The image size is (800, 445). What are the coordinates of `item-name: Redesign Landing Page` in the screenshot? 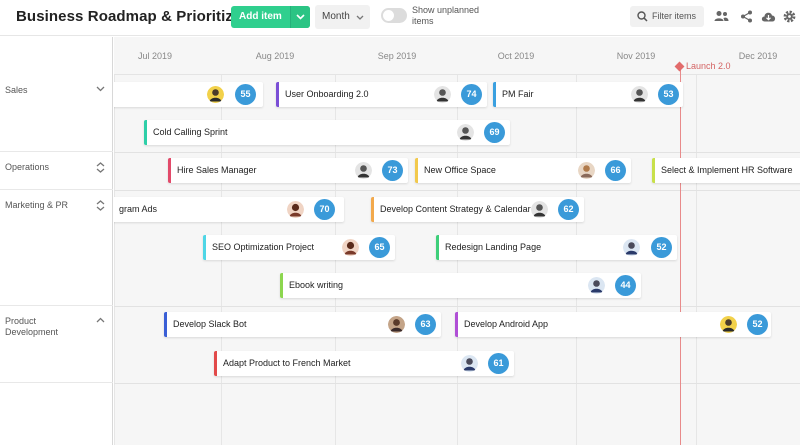 It's located at (493, 247).